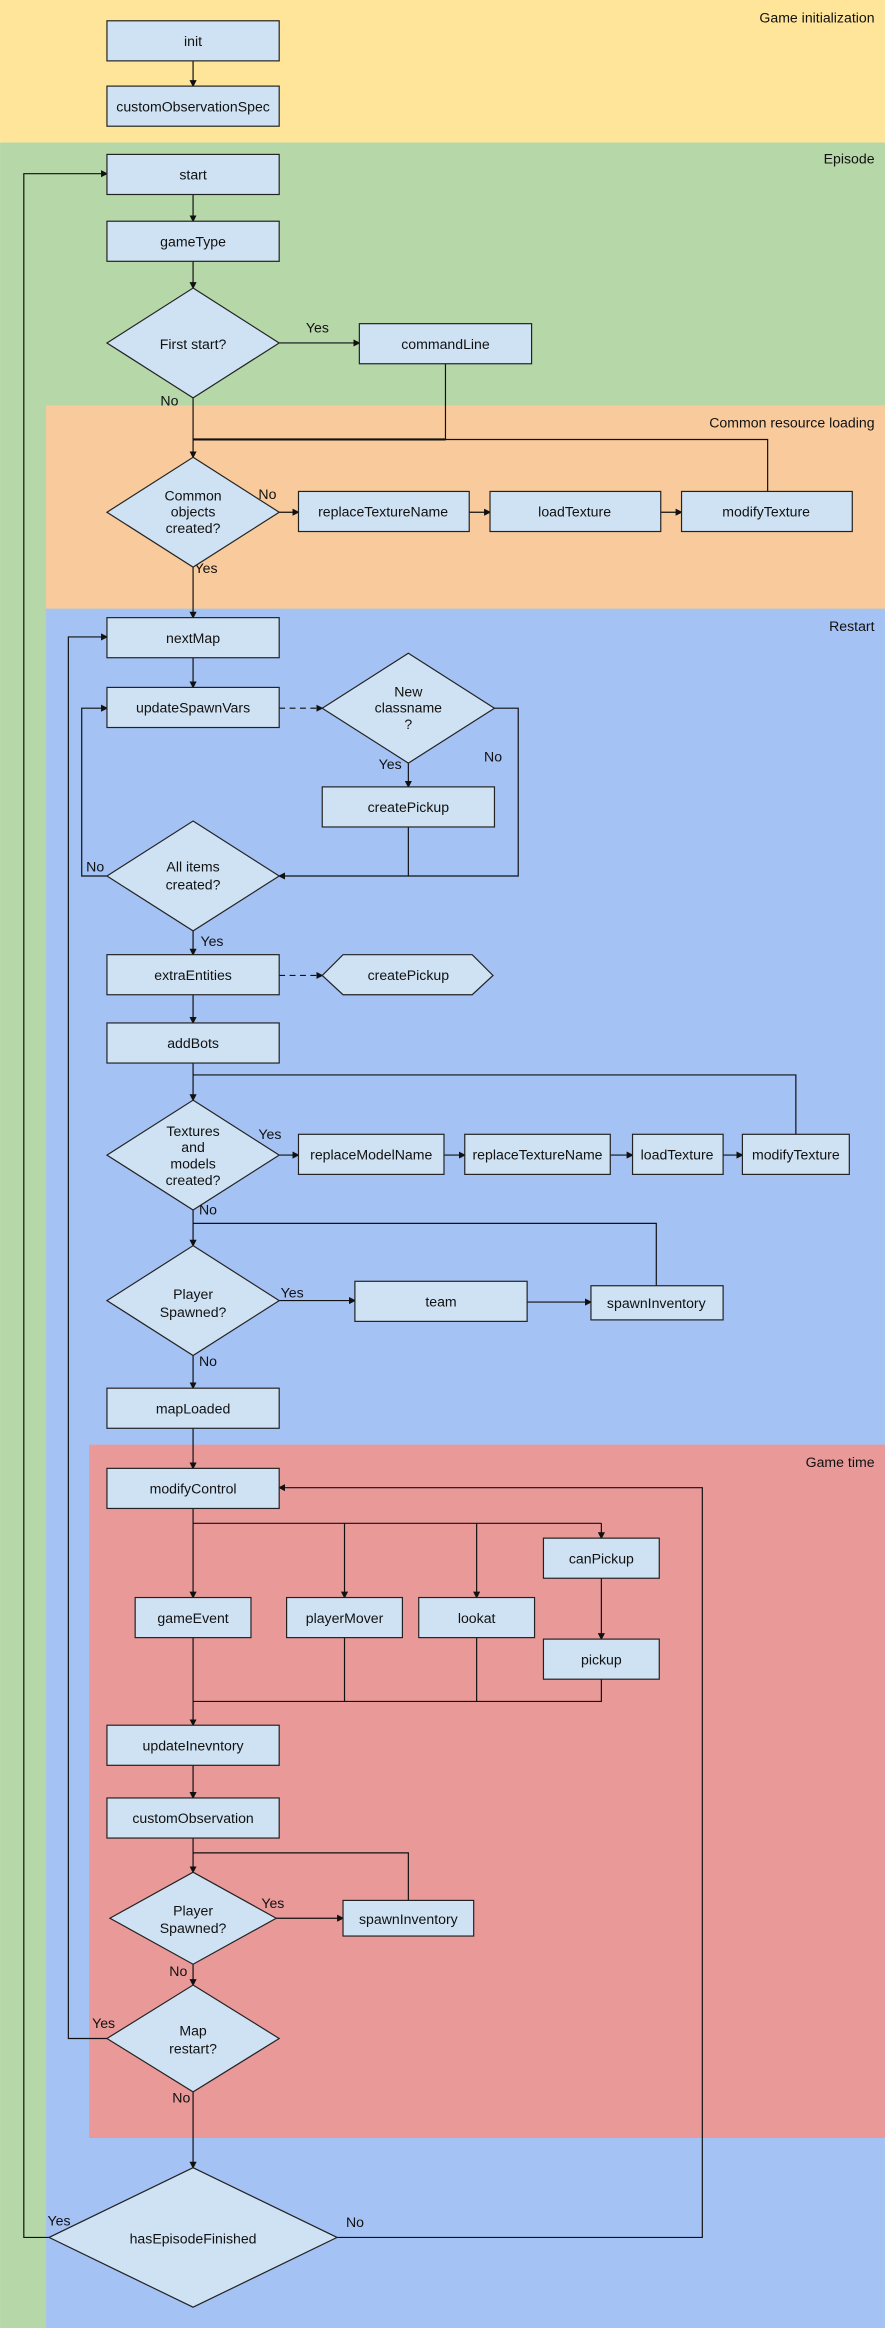  I want to click on node-label: replaceModelName, so click(371, 1155).